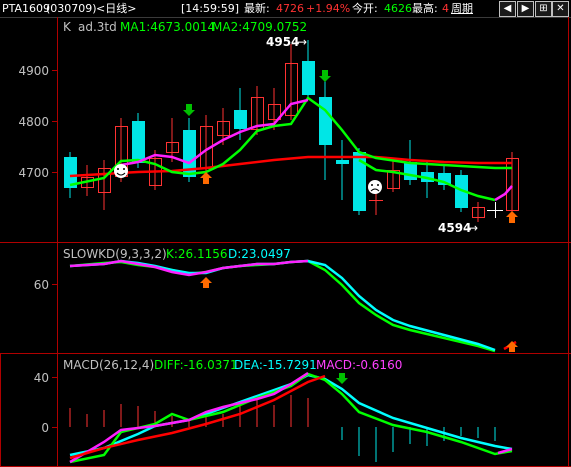  What do you see at coordinates (375, 187) in the screenshot?
I see `frown-face-icon` at bounding box center [375, 187].